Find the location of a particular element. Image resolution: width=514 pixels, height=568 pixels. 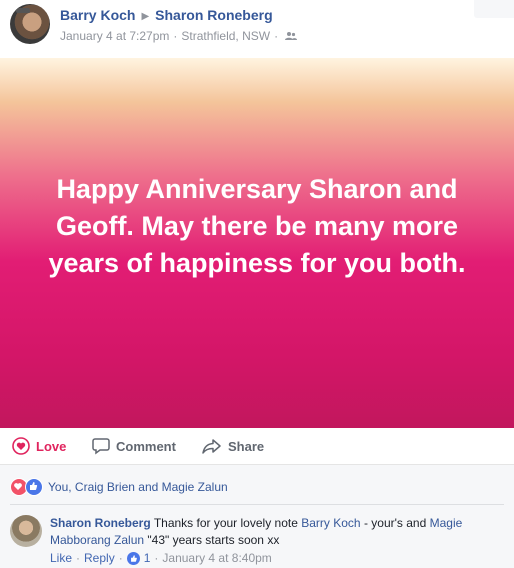

author-name-link: Barry Koch is located at coordinates (97, 15).